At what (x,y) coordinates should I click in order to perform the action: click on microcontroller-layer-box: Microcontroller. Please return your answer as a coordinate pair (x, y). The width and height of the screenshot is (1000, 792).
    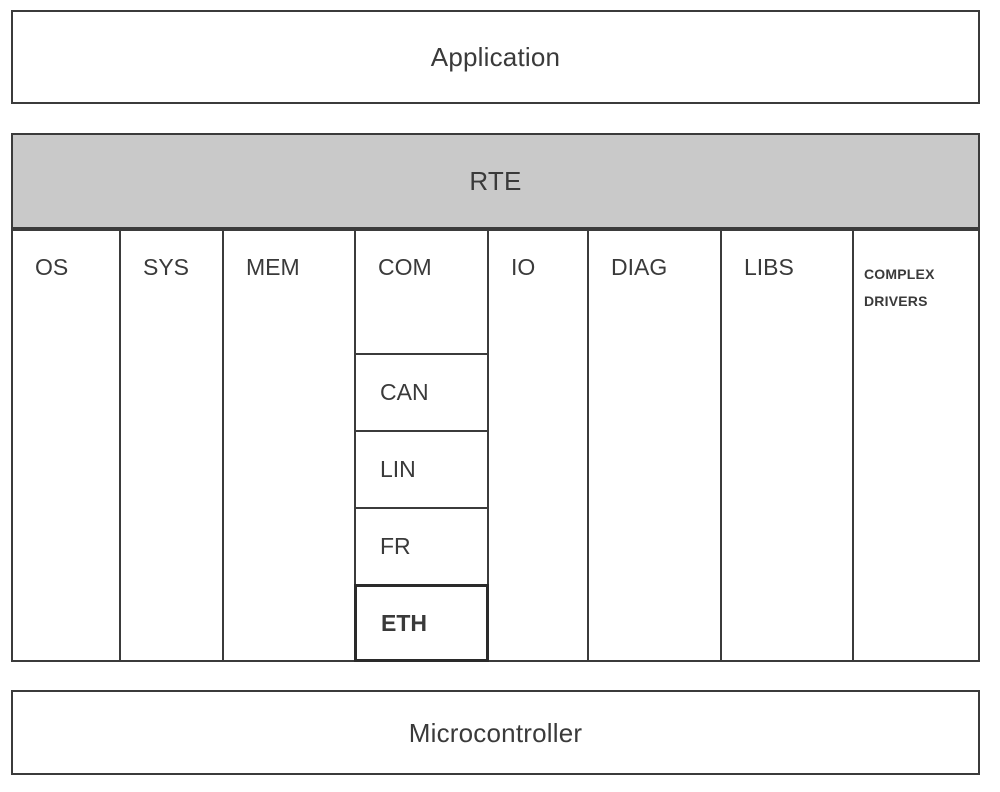
    Looking at the image, I should click on (495, 732).